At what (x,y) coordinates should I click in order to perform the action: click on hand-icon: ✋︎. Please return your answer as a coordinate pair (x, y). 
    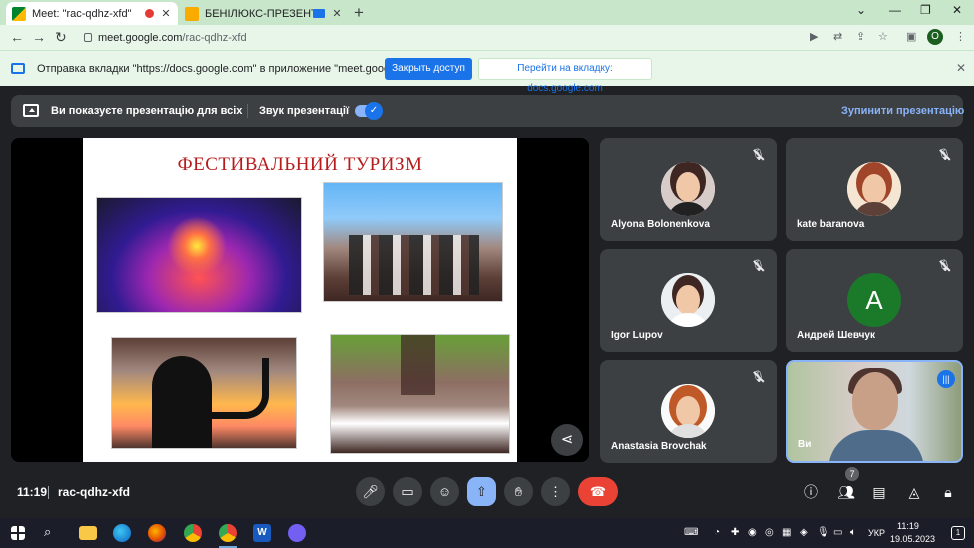
    Looking at the image, I should click on (518, 491).